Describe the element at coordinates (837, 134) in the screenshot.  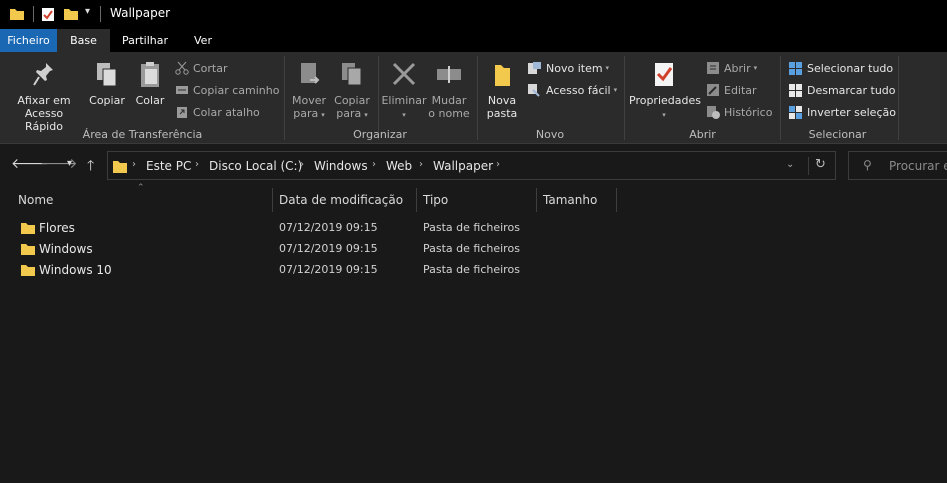
I see `select-group-label: Selecionar` at that location.